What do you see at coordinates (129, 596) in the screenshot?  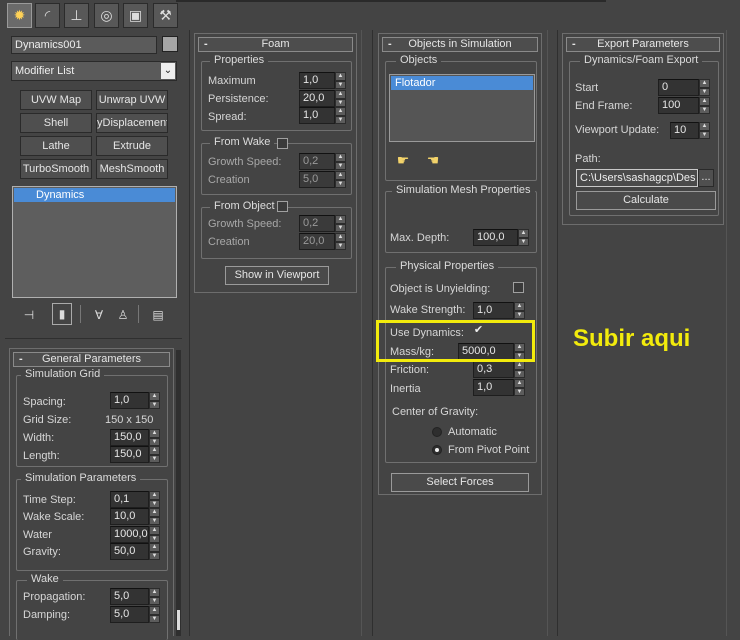 I see `propagation-value: 5,0` at bounding box center [129, 596].